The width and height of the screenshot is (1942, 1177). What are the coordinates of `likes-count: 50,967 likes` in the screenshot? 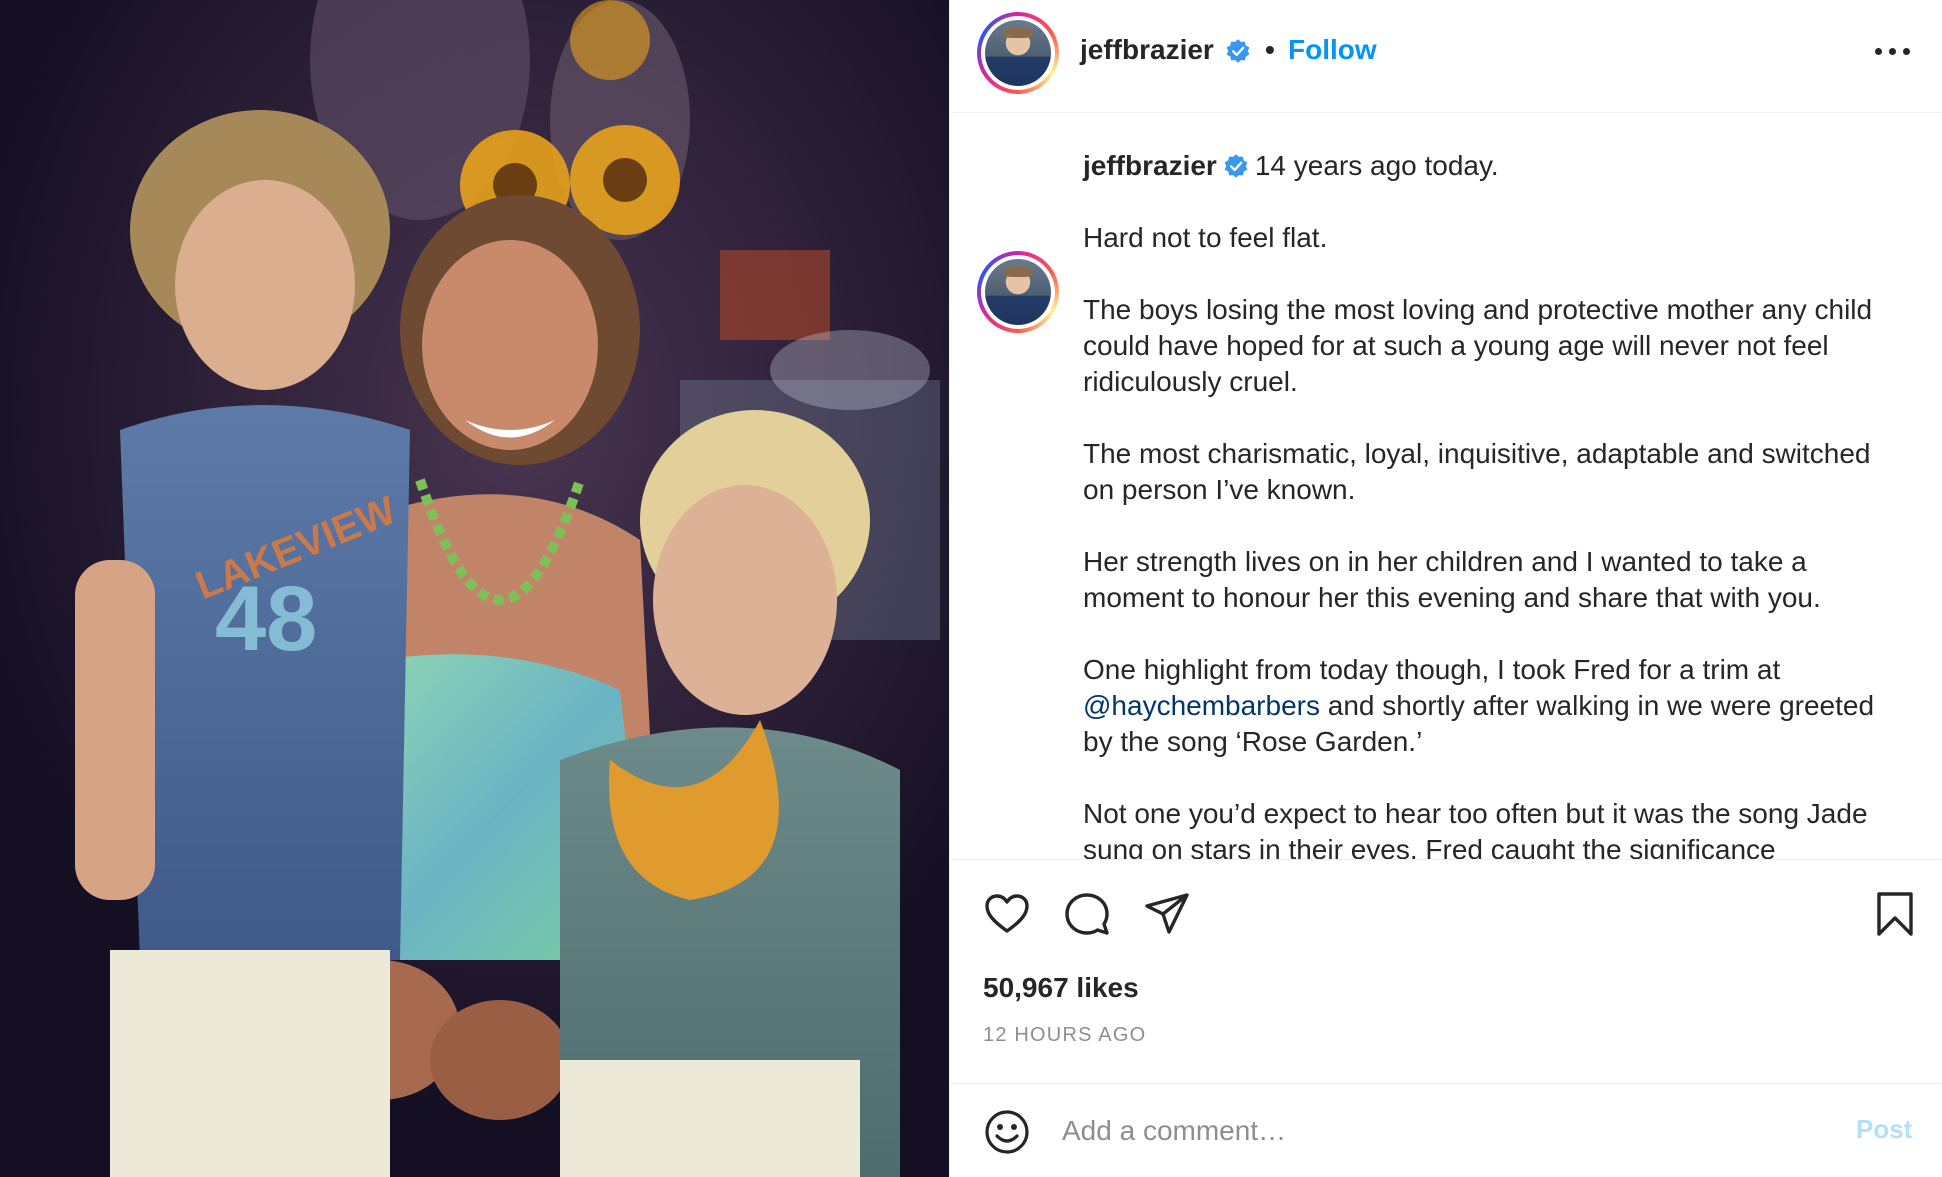 It's located at (1061, 988).